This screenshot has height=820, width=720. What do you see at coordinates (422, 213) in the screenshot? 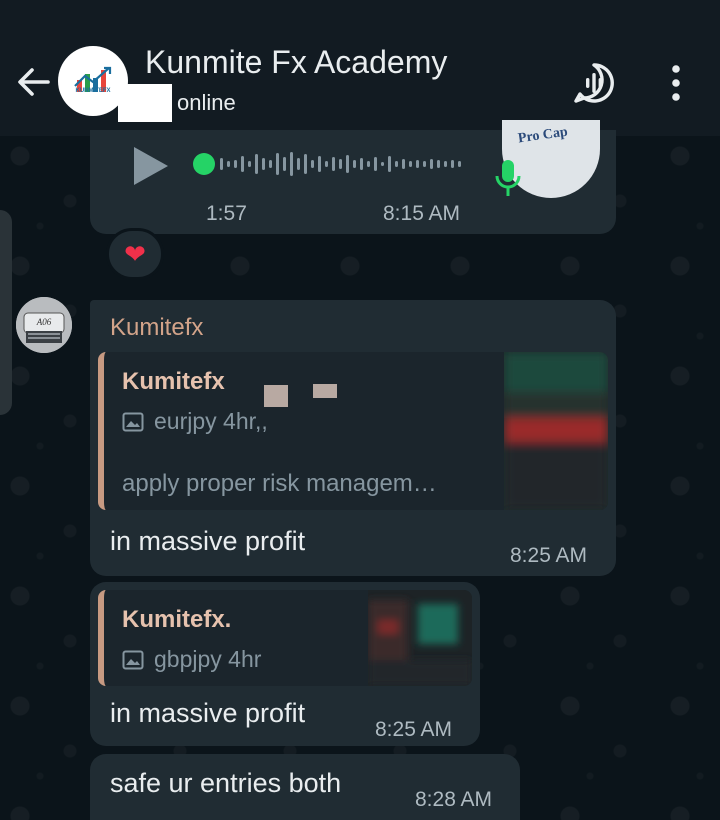
I see `message-timestamp: 8:15 AM` at bounding box center [422, 213].